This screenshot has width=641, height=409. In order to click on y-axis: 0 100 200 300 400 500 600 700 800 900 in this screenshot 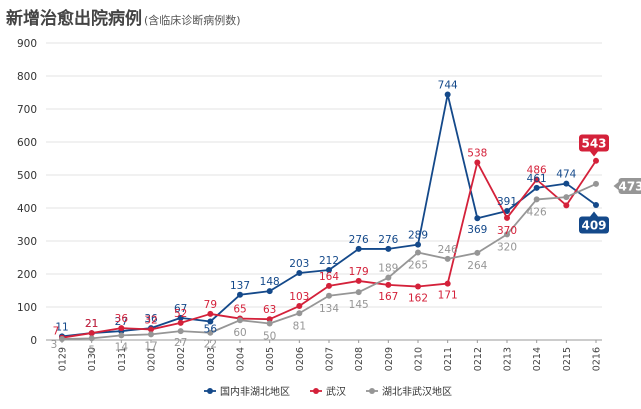, I will do `click(27, 192)`.